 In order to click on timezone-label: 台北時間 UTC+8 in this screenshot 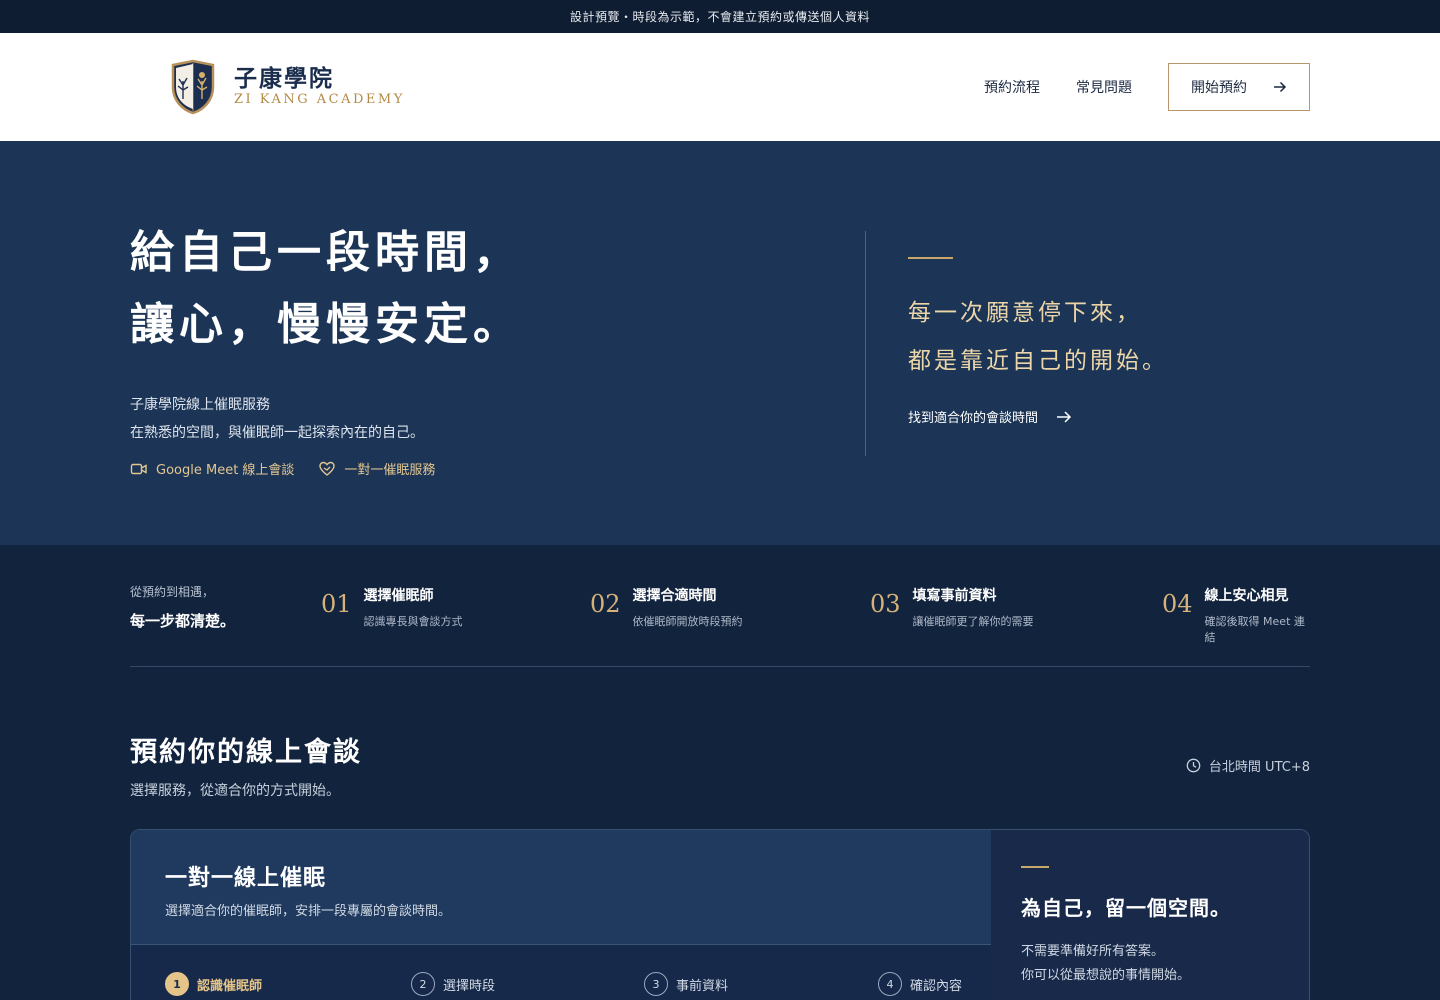, I will do `click(1259, 767)`.